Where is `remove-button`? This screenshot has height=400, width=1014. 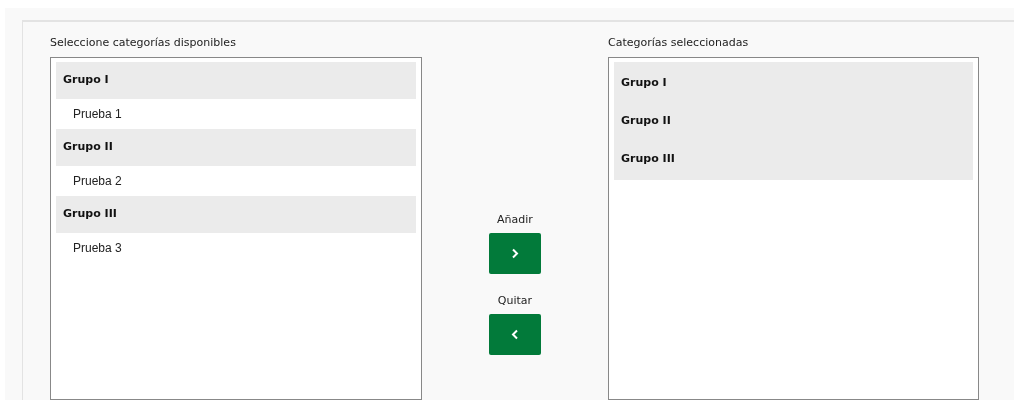
remove-button is located at coordinates (515, 334).